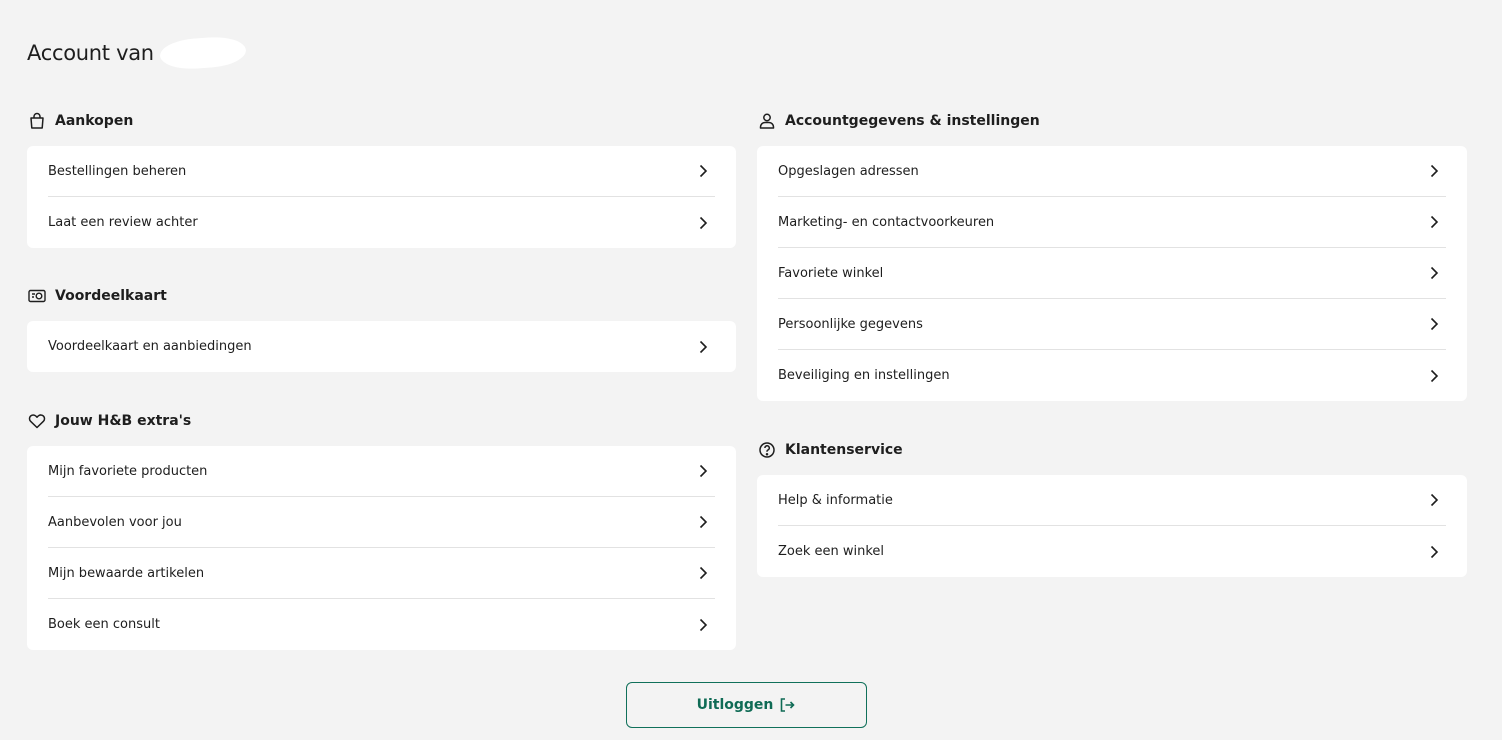 This screenshot has height=740, width=1502. I want to click on logout-label: Uitloggen, so click(735, 705).